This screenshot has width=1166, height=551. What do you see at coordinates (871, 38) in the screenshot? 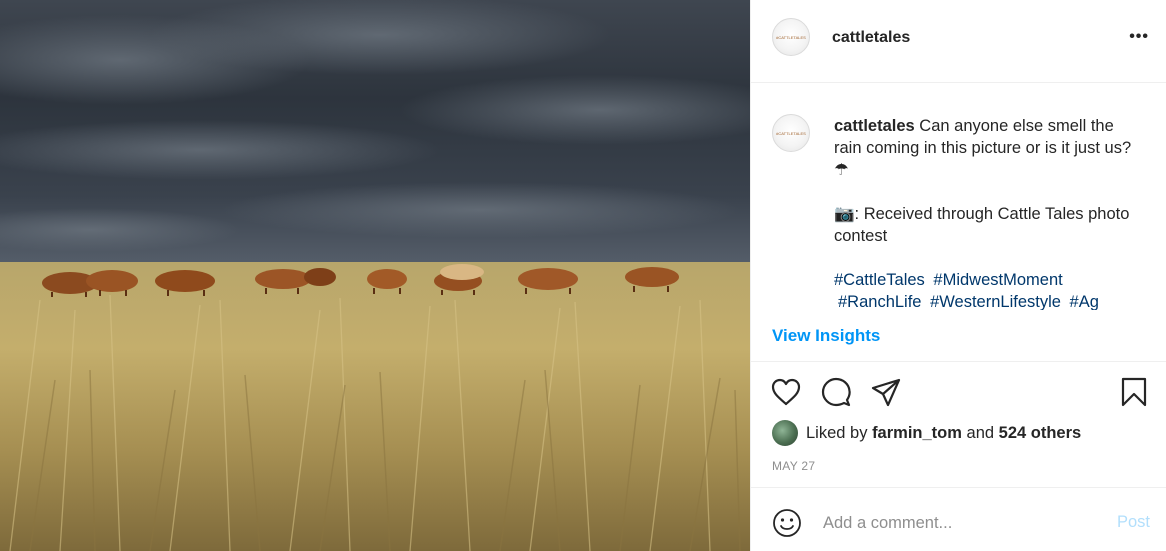
I see `post-username: cattletales` at bounding box center [871, 38].